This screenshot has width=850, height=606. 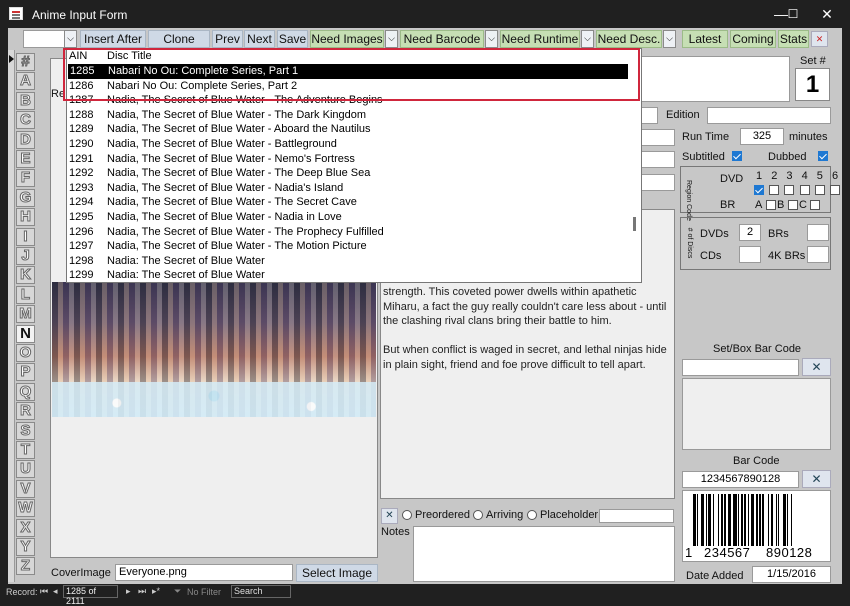 What do you see at coordinates (793, 39) in the screenshot?
I see `stats-button: Stats` at bounding box center [793, 39].